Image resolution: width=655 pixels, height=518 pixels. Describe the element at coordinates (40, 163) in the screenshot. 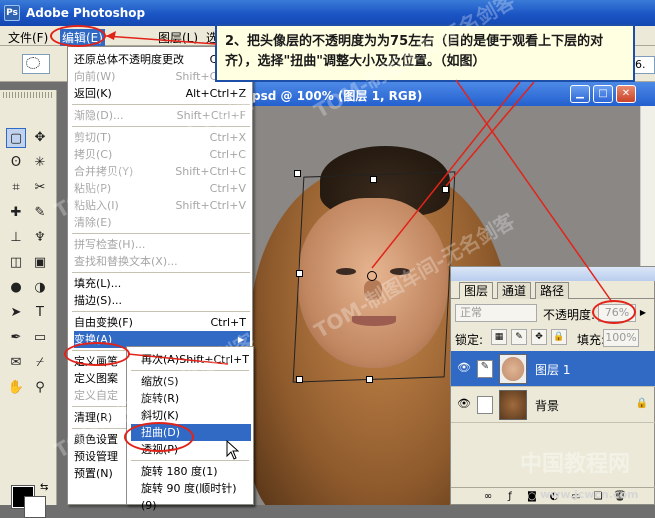

I see `magic-wand-icon: ✳` at that location.